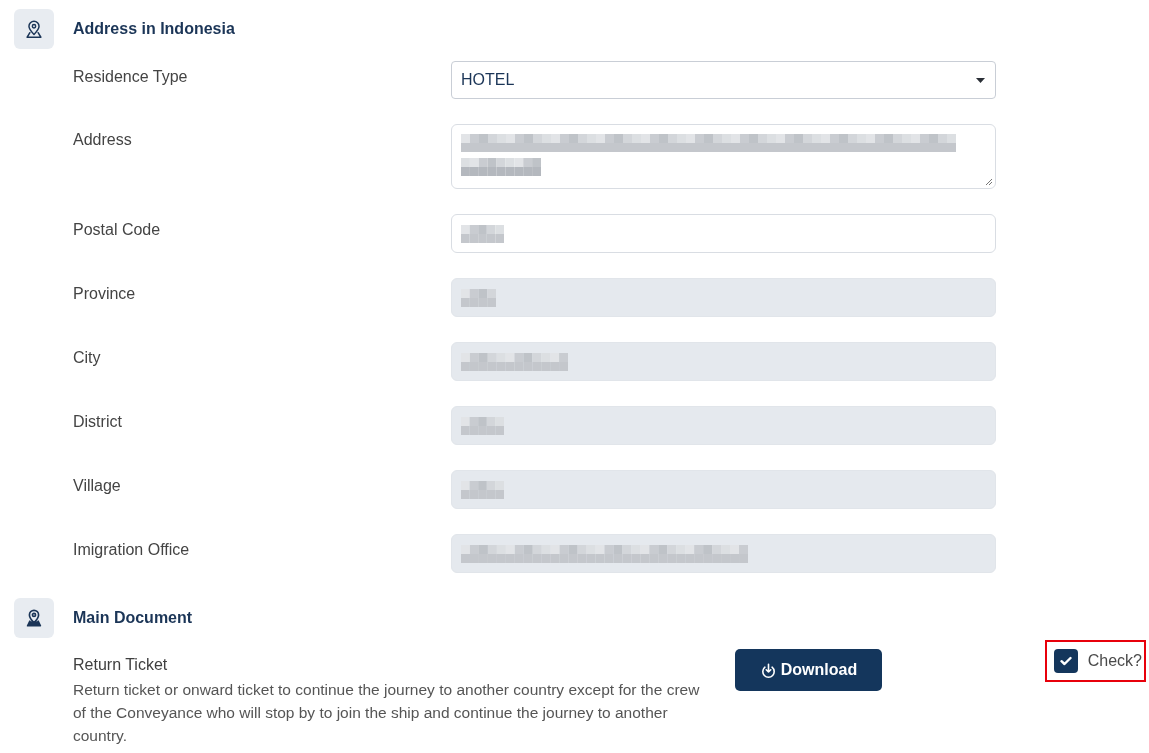 The height and width of the screenshot is (753, 1149). I want to click on field-label: Address, so click(102, 139).